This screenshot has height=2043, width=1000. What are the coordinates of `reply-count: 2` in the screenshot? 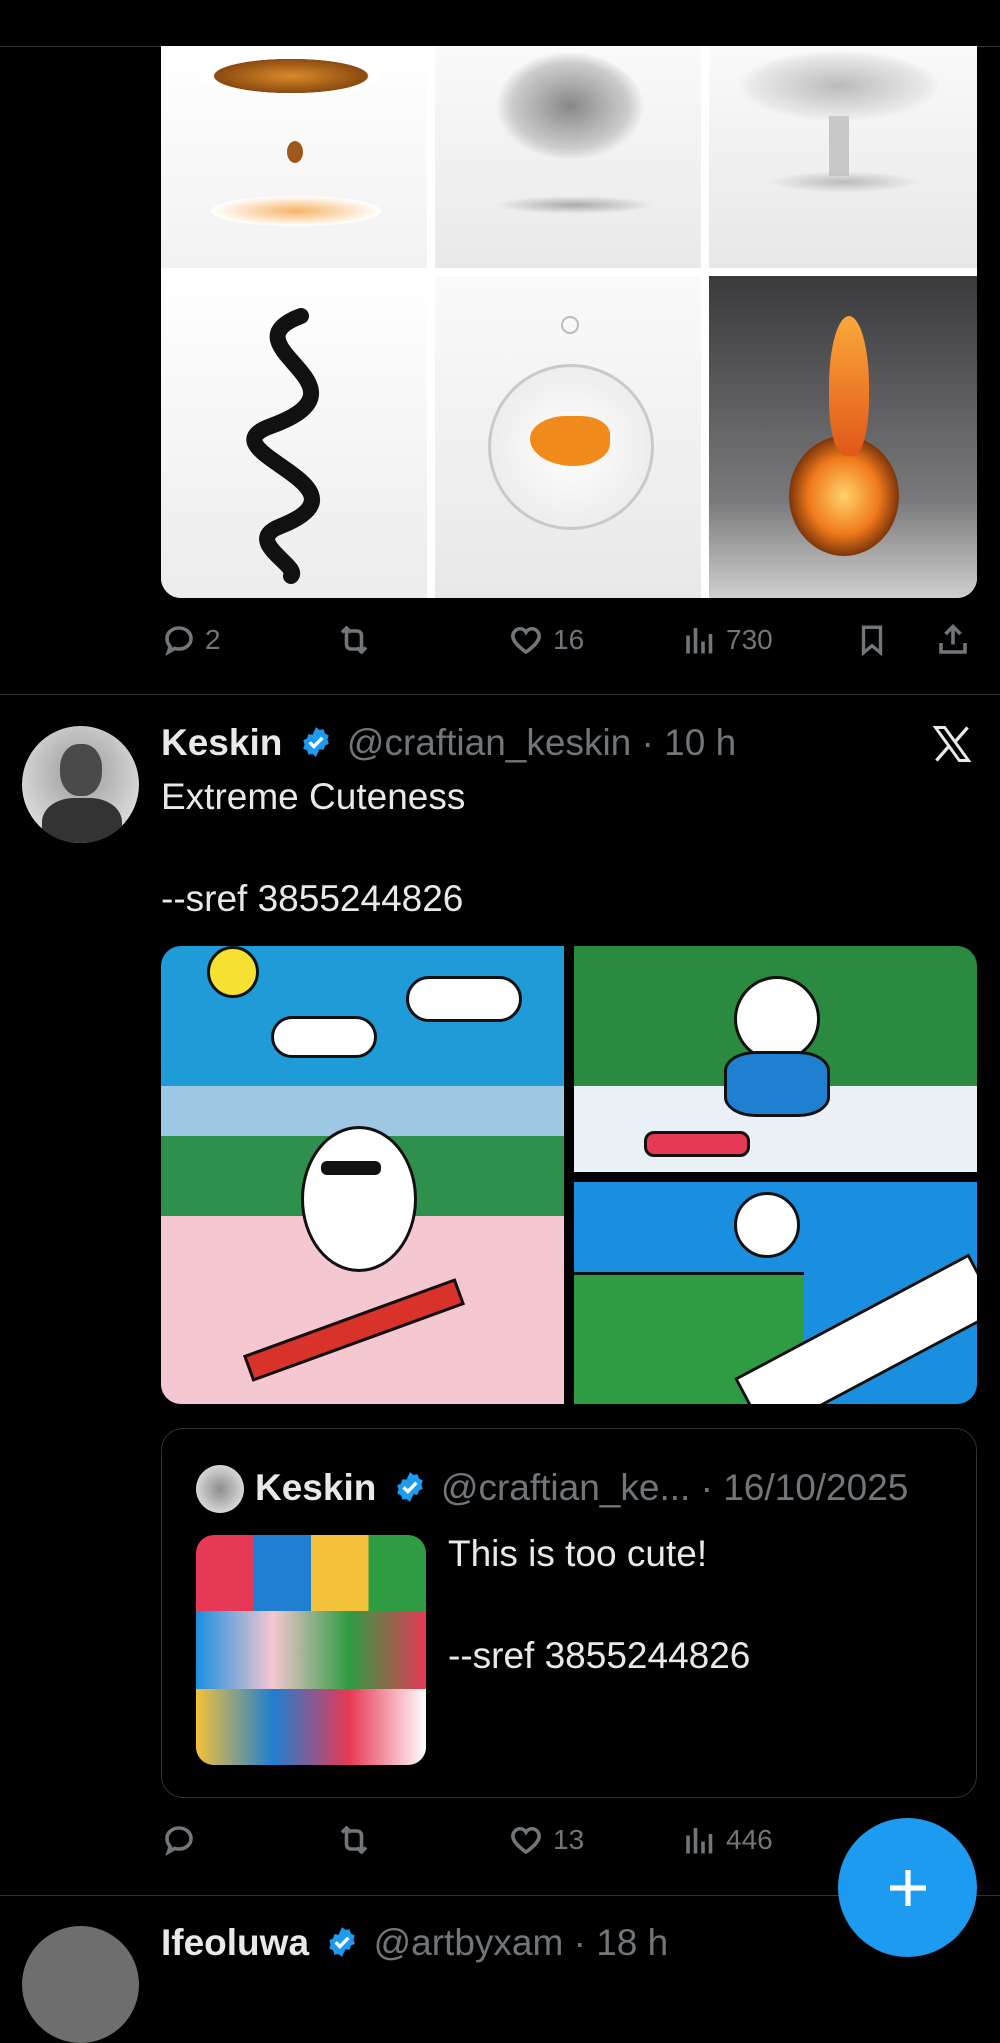 It's located at (213, 639).